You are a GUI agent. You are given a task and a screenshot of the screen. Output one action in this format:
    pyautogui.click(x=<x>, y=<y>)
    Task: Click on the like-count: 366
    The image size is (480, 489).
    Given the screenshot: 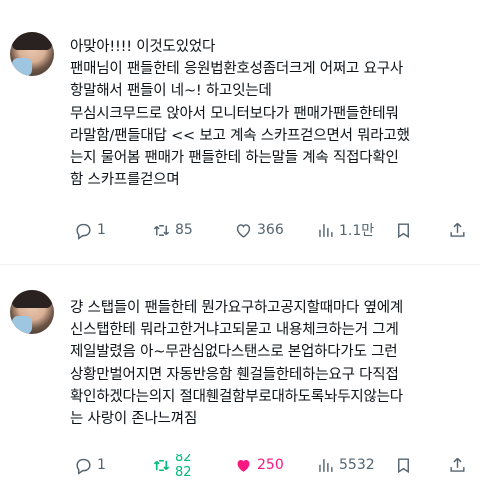 What is the action you would take?
    pyautogui.click(x=270, y=230)
    